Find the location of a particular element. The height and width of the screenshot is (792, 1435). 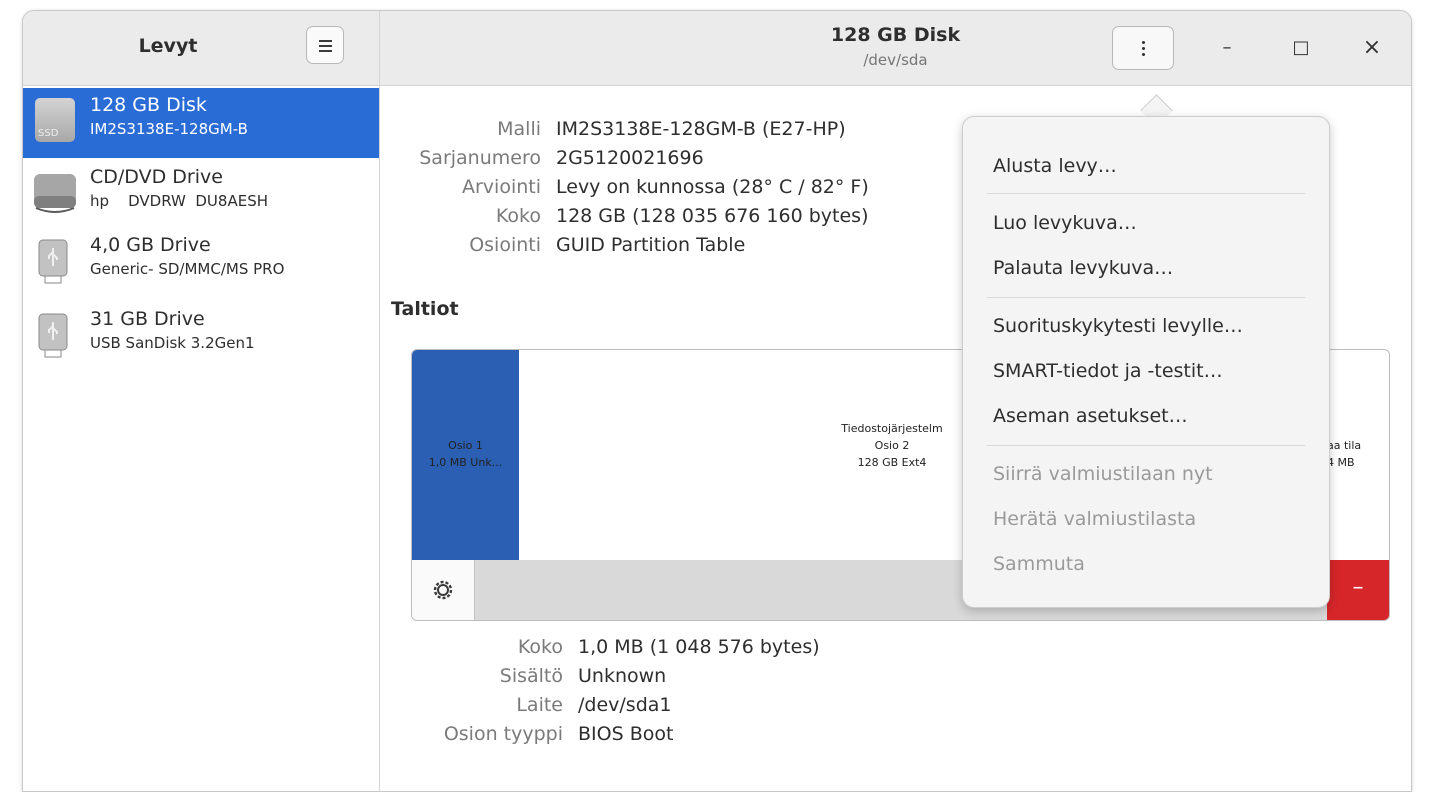

drive-name: 128 GB Disk is located at coordinates (148, 105).